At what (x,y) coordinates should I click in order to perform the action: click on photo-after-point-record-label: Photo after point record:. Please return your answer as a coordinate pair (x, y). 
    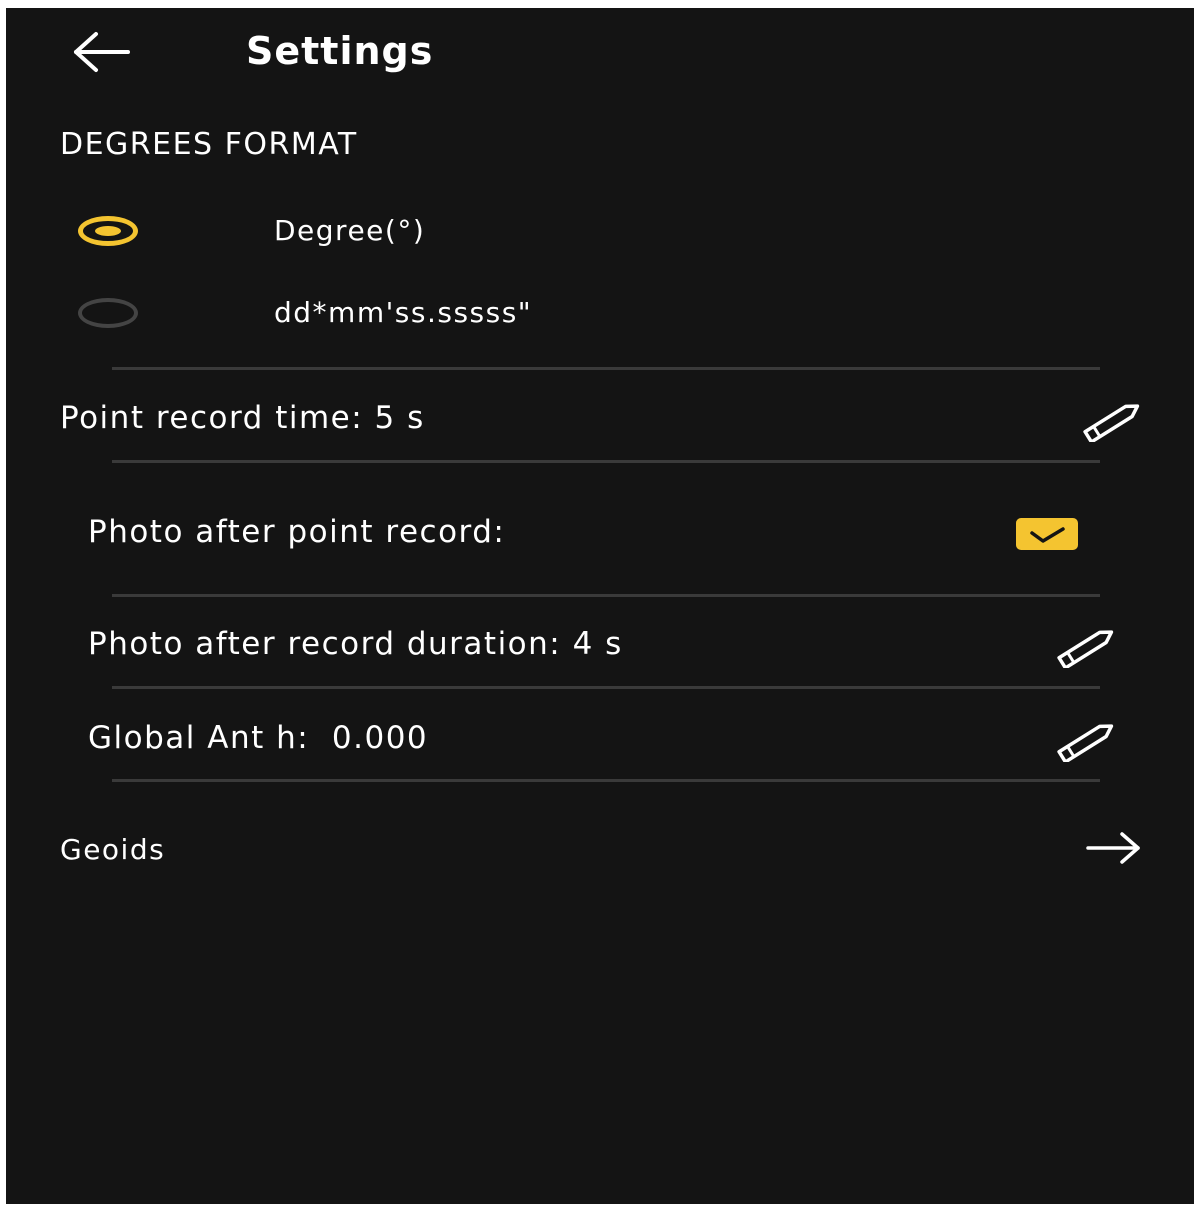
    Looking at the image, I should click on (297, 532).